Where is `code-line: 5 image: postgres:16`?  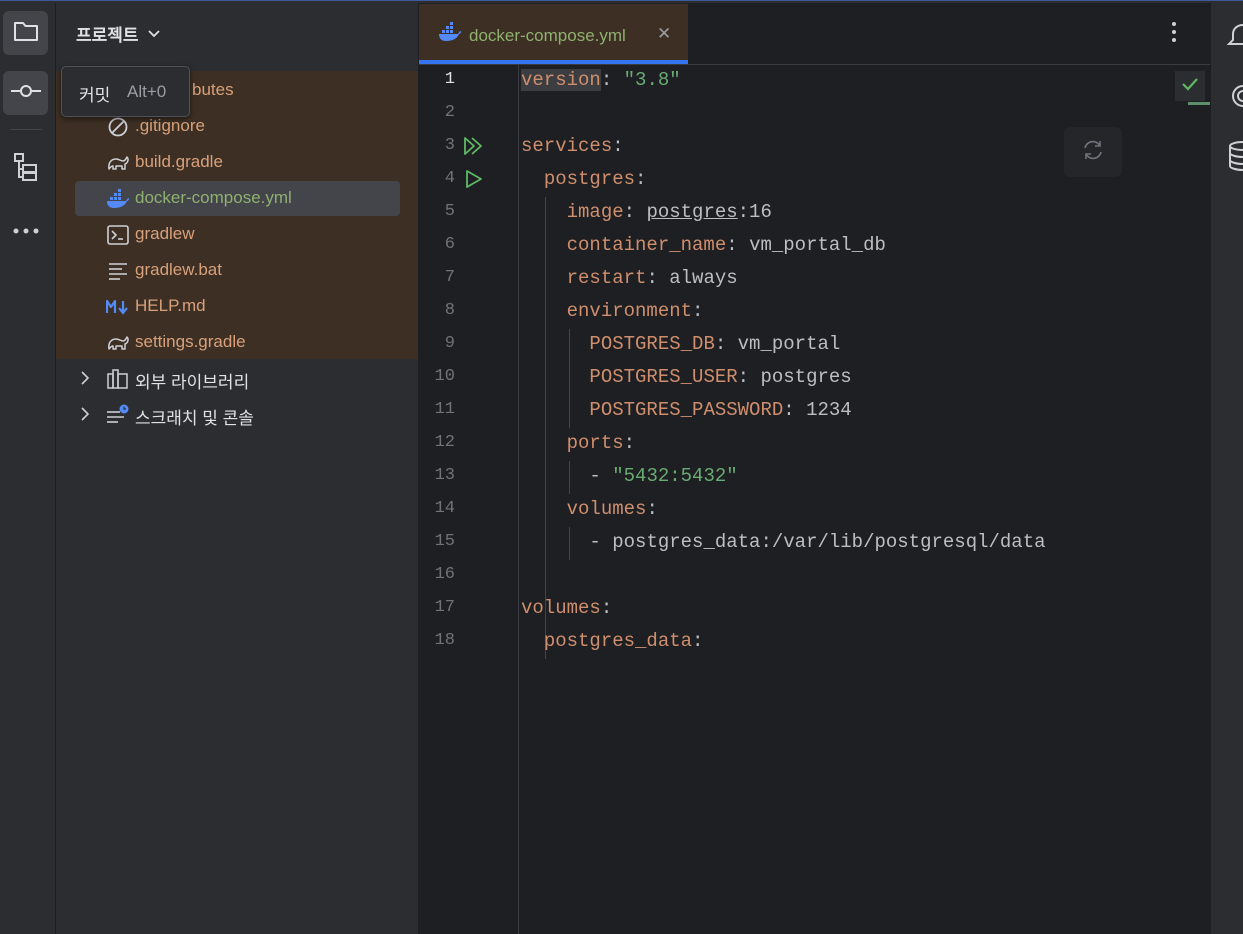
code-line: 5 image: postgres:16 is located at coordinates (814, 213).